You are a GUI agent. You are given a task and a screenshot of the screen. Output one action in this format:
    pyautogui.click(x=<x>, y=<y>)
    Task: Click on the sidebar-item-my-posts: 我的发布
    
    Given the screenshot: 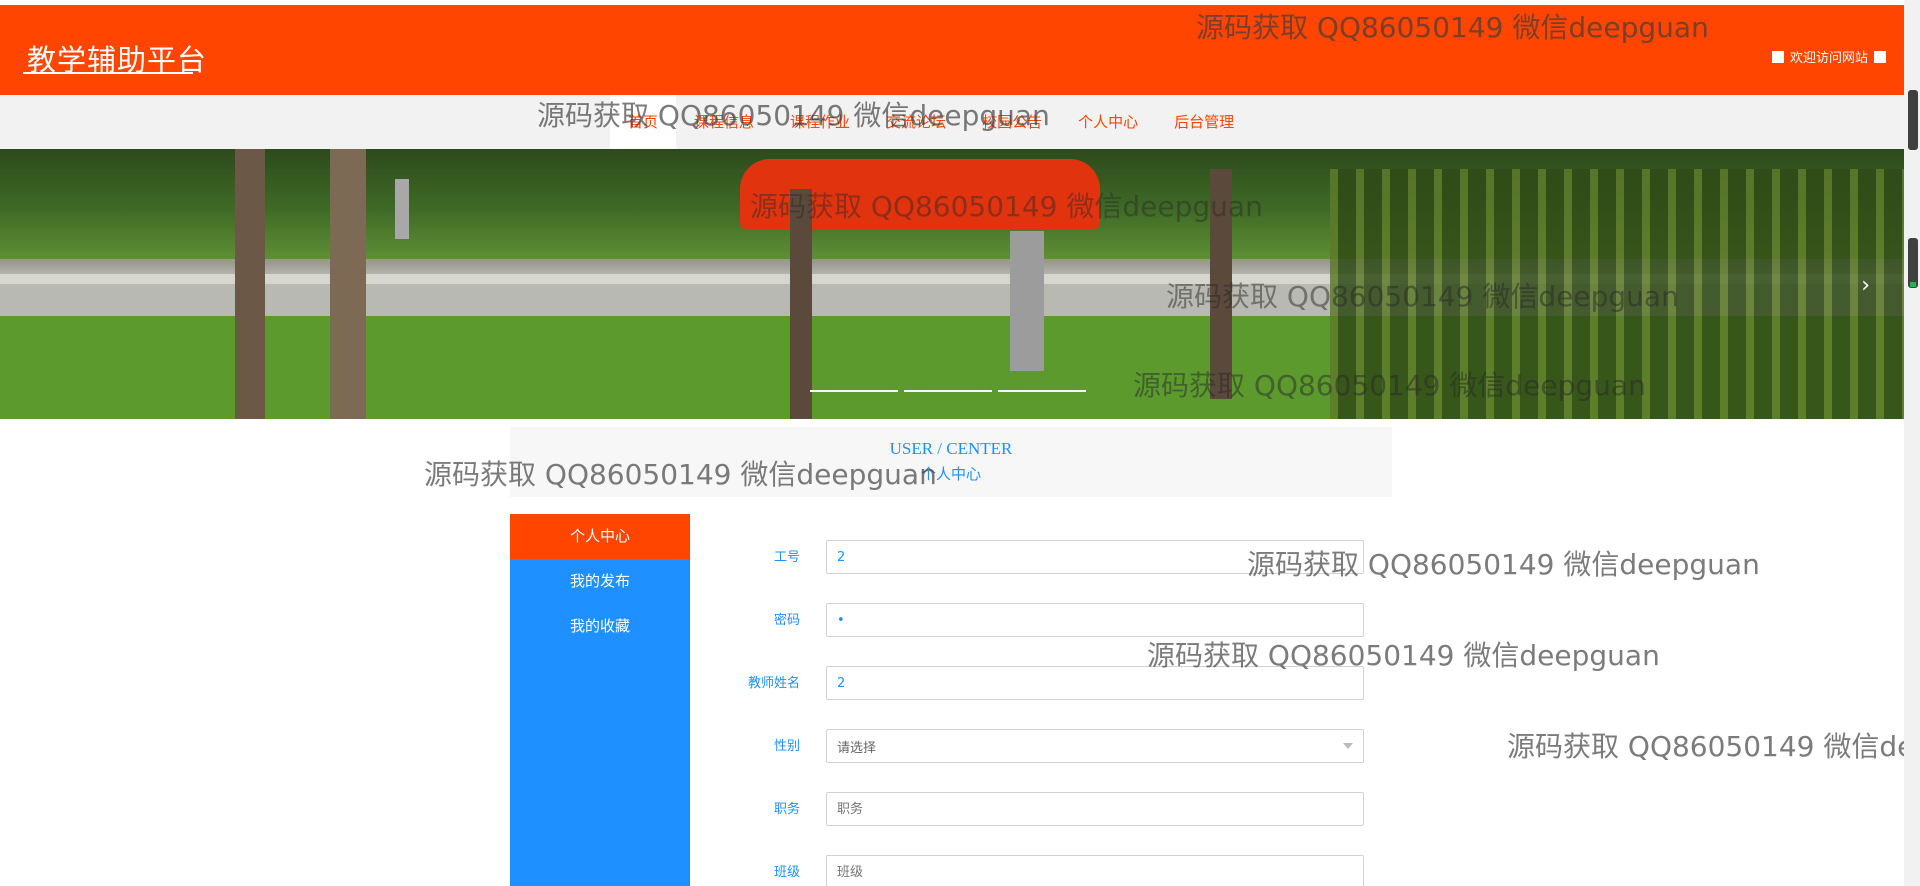 What is the action you would take?
    pyautogui.click(x=600, y=581)
    